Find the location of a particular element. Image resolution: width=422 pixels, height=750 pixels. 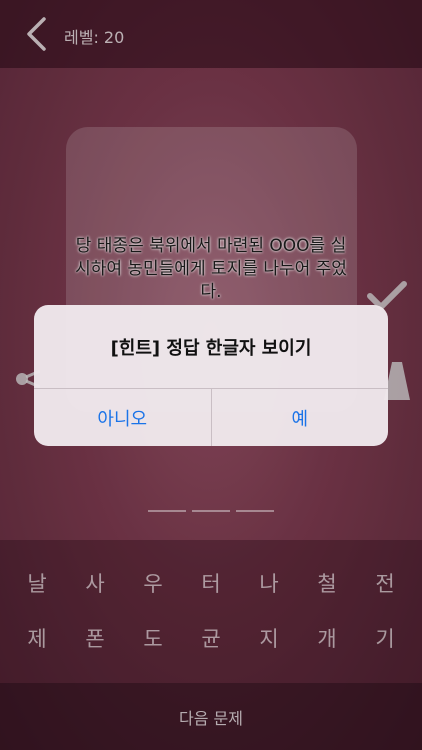

alert-button-row: 아니오 예 is located at coordinates (211, 417).